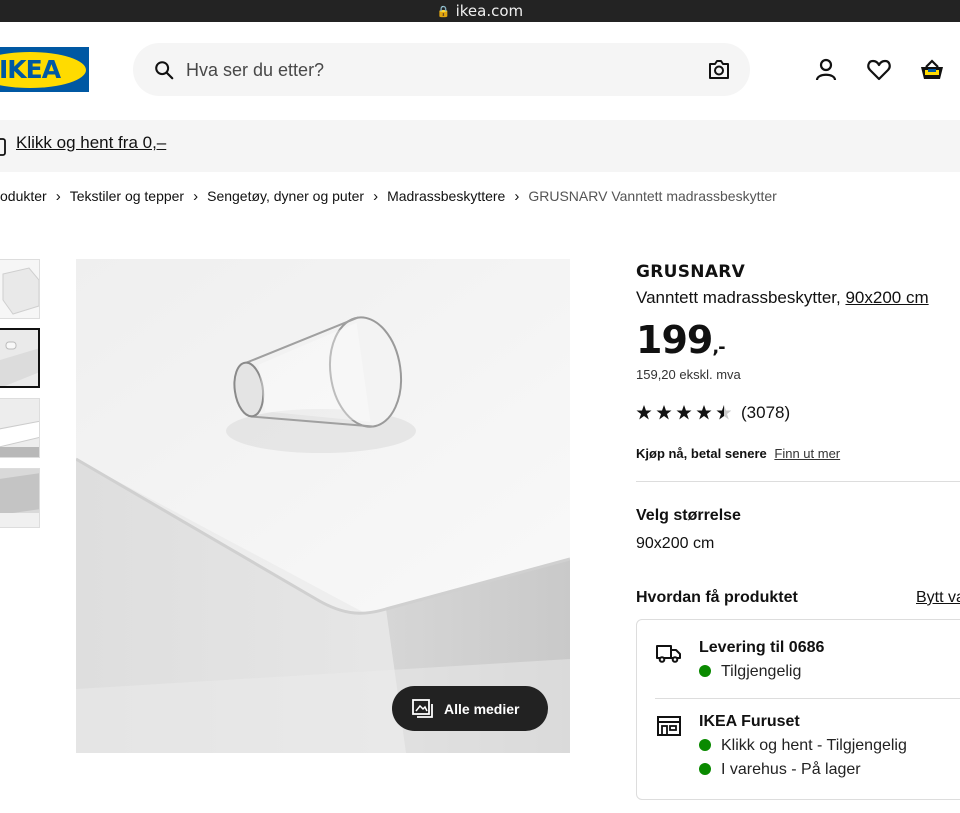 Image resolution: width=960 pixels, height=813 pixels. Describe the element at coordinates (762, 647) in the screenshot. I see `delivery-title: Levering til 0686` at that location.